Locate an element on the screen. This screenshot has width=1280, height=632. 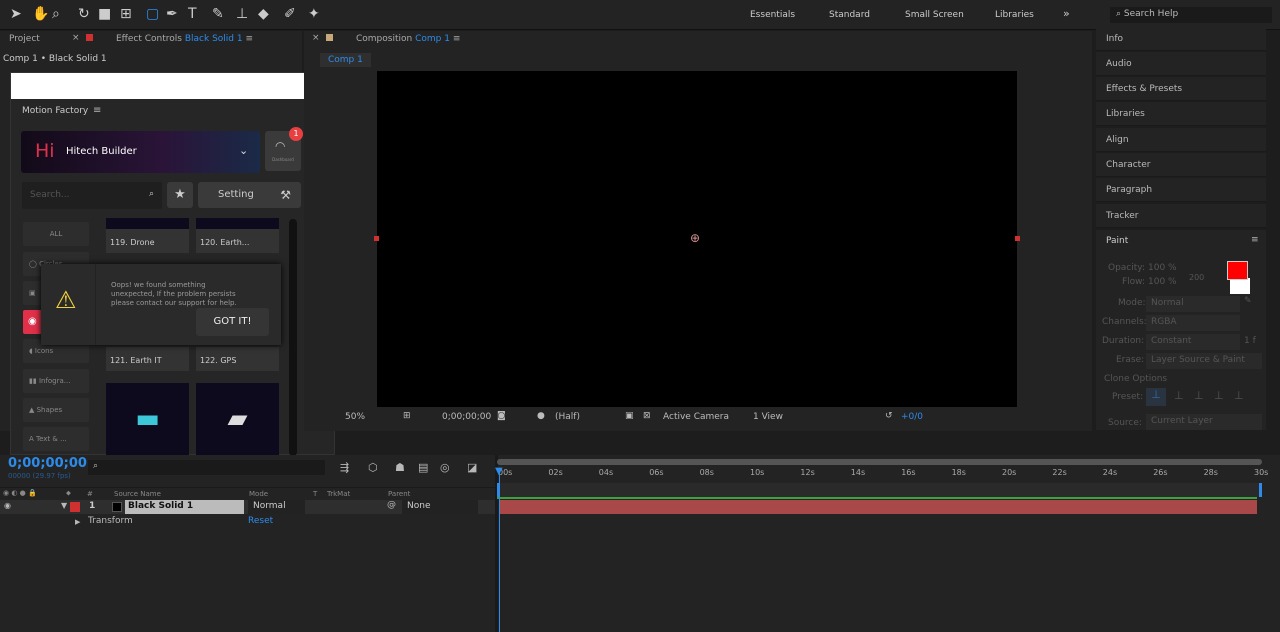
camera-snapshot-icon: ◙ is located at coordinates (501, 416).